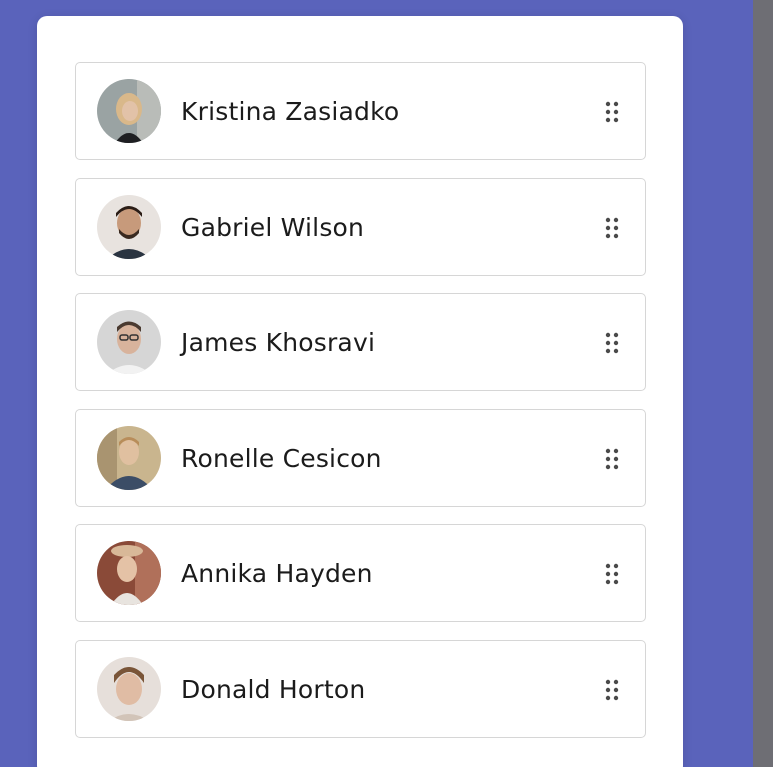 The height and width of the screenshot is (767, 773). I want to click on list-item: Annika Hayden, so click(360, 573).